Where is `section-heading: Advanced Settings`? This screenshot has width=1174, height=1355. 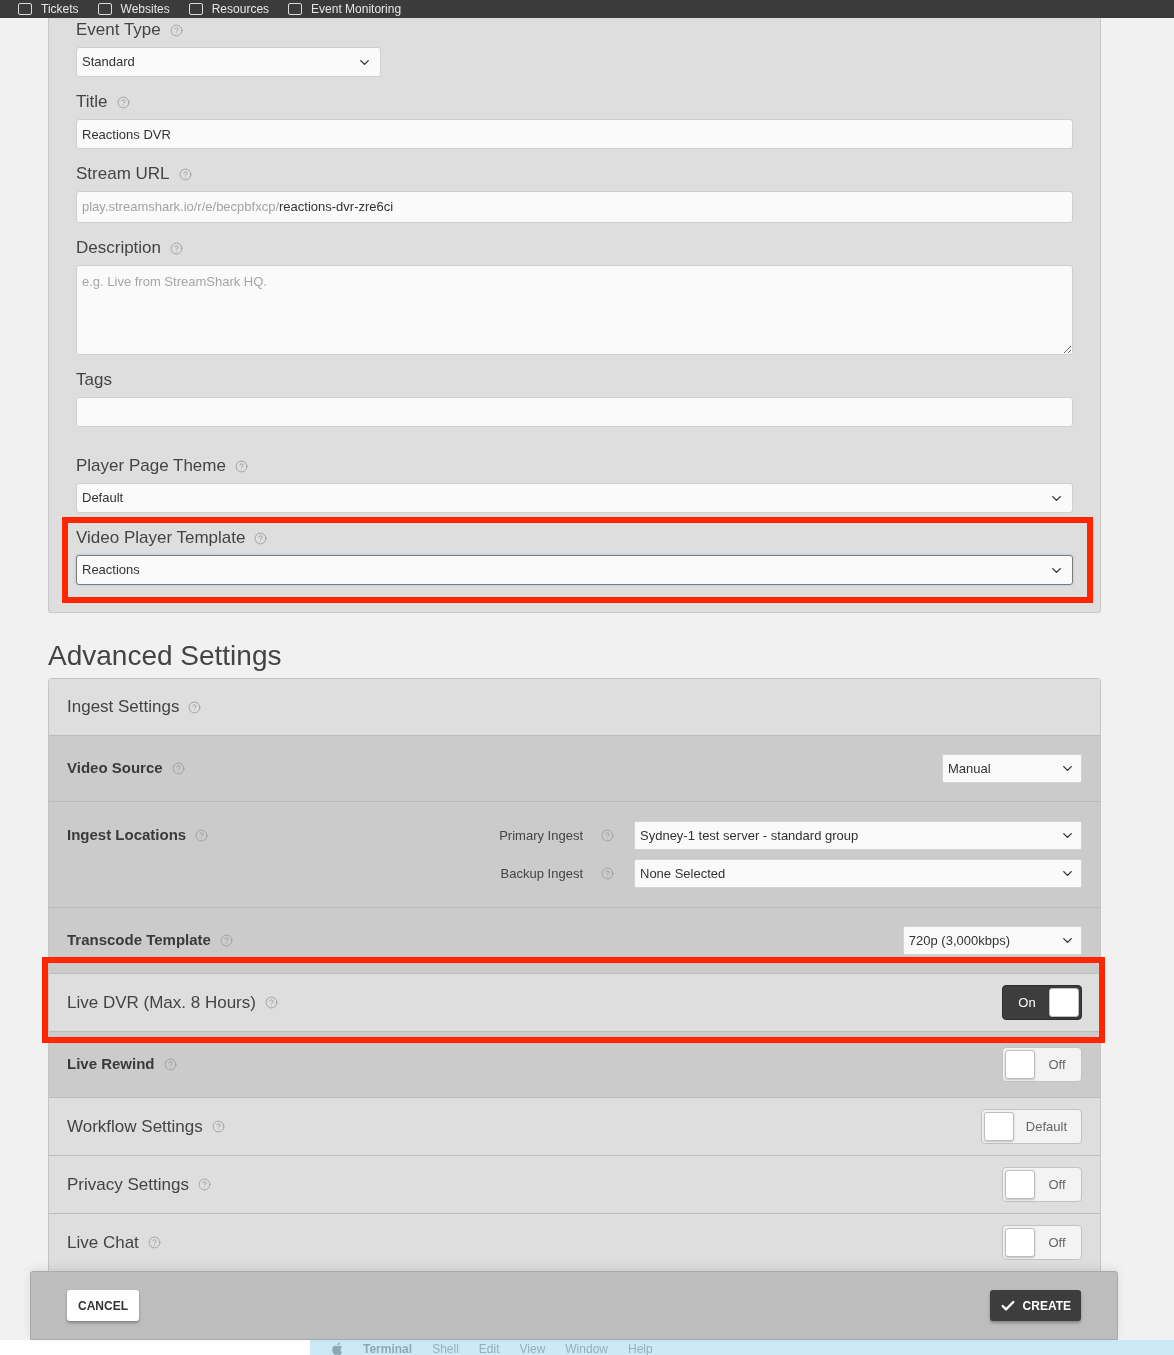
section-heading: Advanced Settings is located at coordinates (165, 656).